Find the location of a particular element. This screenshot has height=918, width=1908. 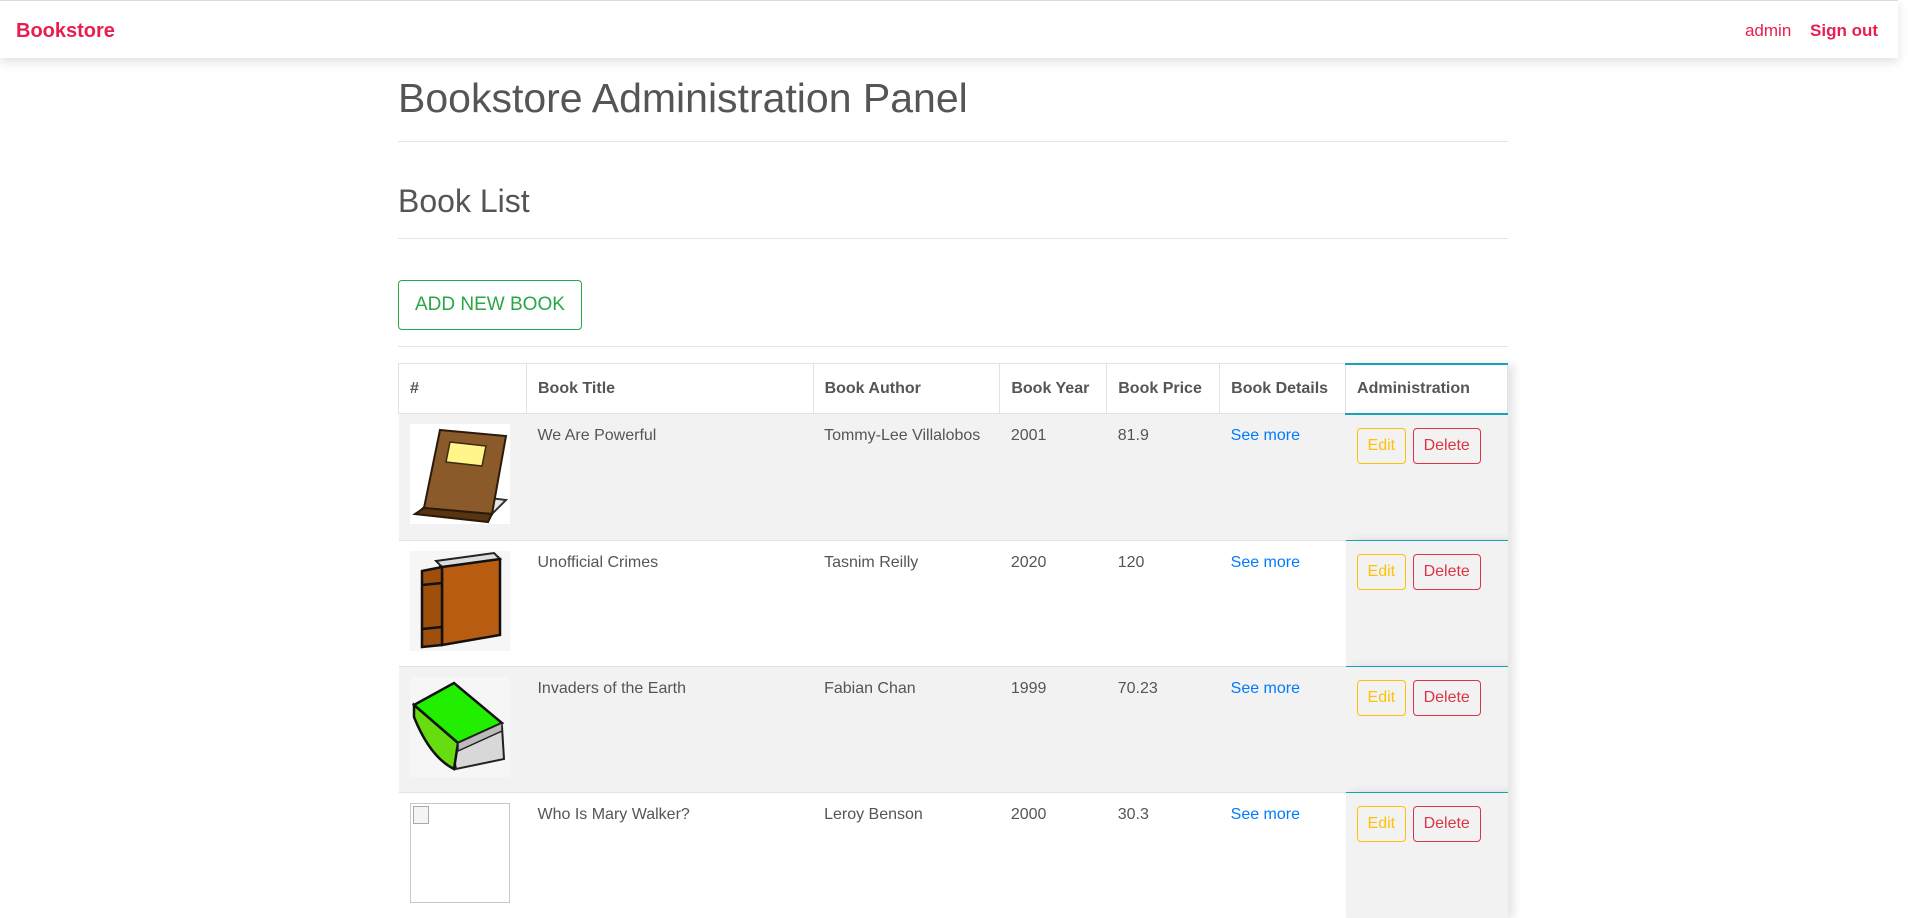

column-header-price: Book Price is located at coordinates (1163, 389).